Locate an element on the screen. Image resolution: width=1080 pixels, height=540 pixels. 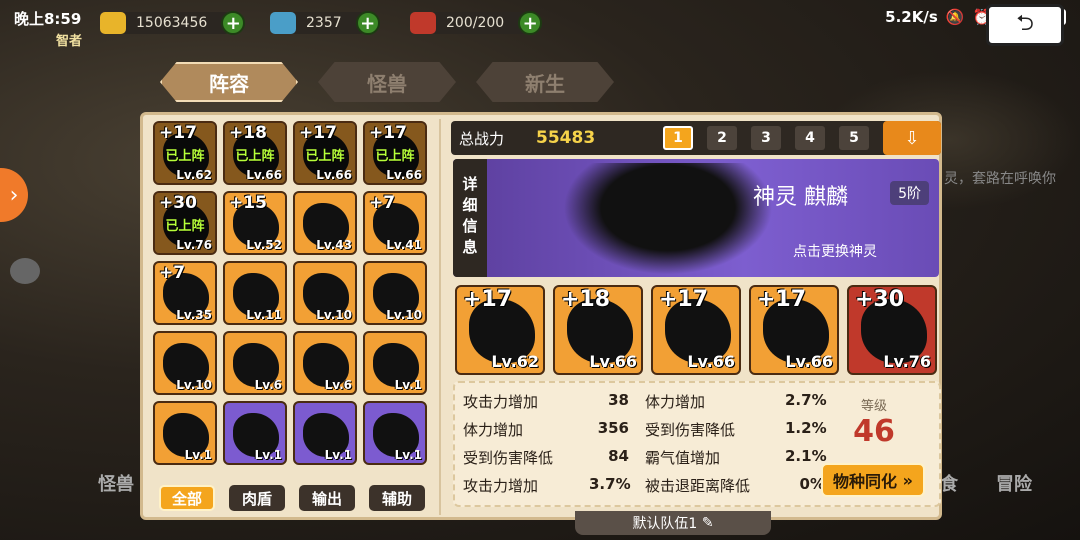
gem-icon is located at coordinates (283, 23).